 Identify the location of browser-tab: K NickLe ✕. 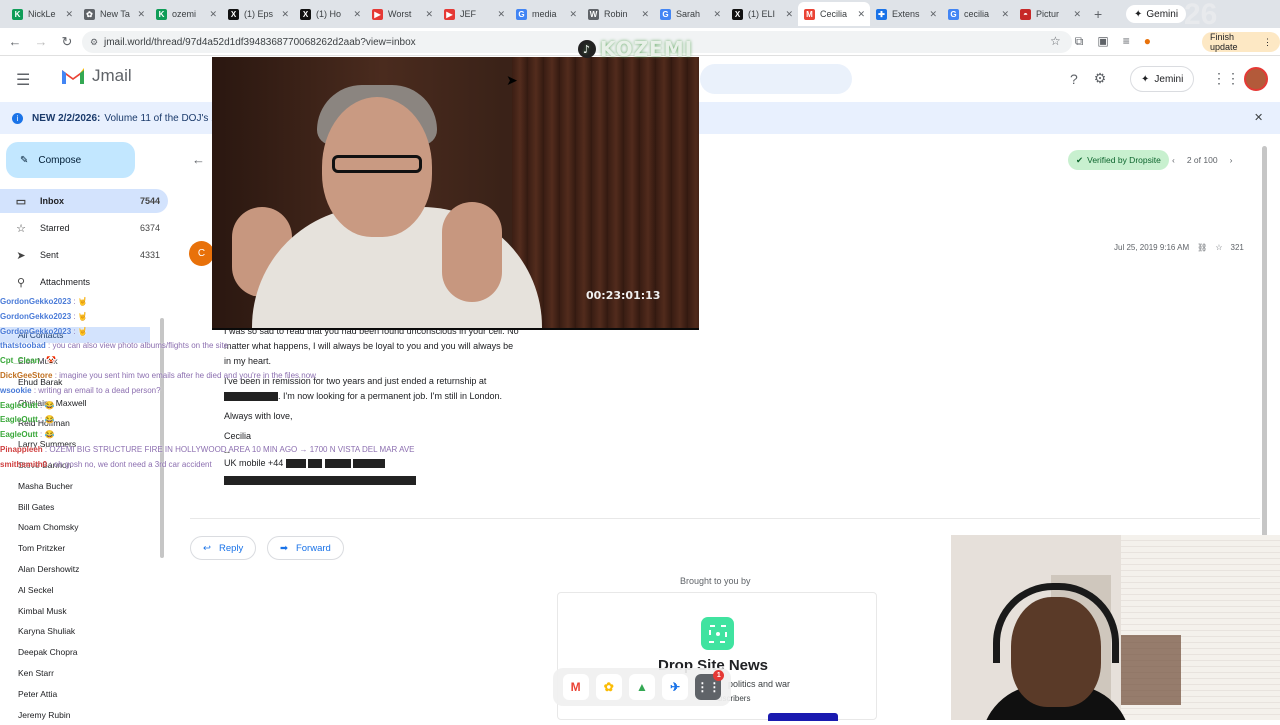
(42, 14).